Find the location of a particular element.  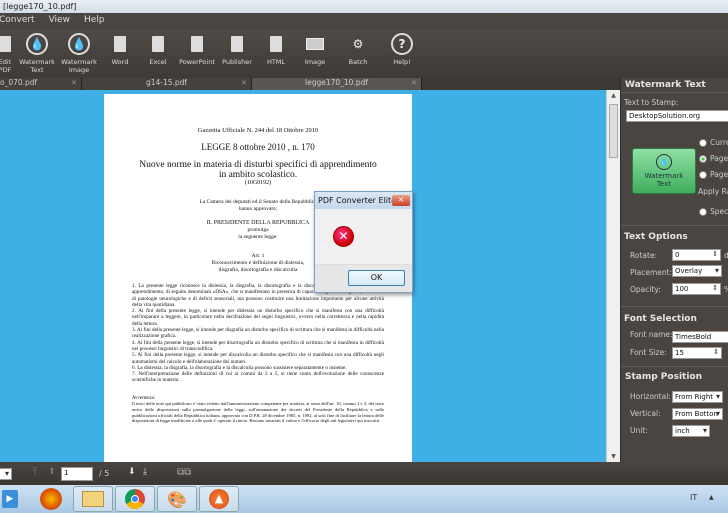

page-number-input: 1 is located at coordinates (77, 474).